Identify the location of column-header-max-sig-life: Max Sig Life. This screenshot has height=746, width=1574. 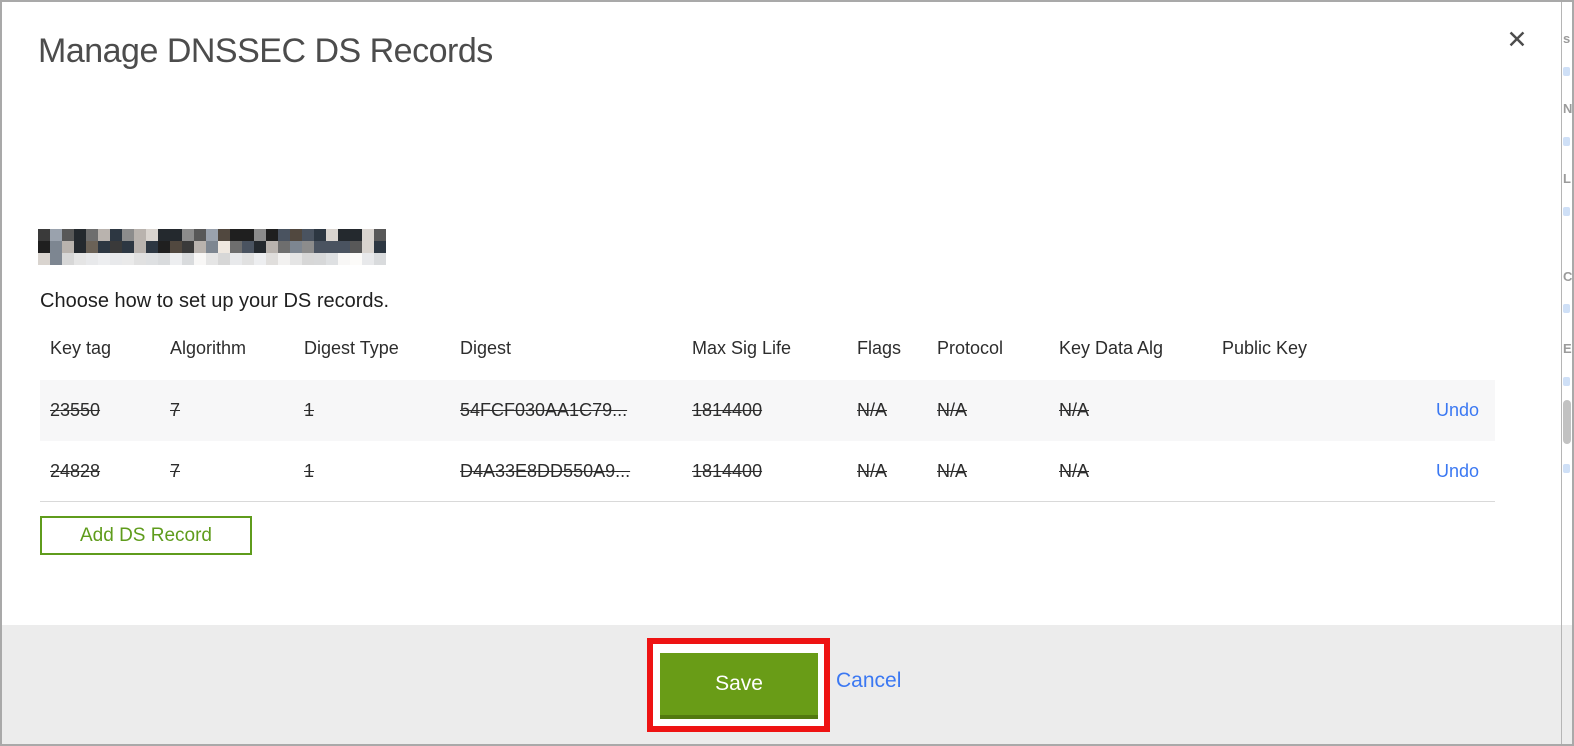
(742, 348).